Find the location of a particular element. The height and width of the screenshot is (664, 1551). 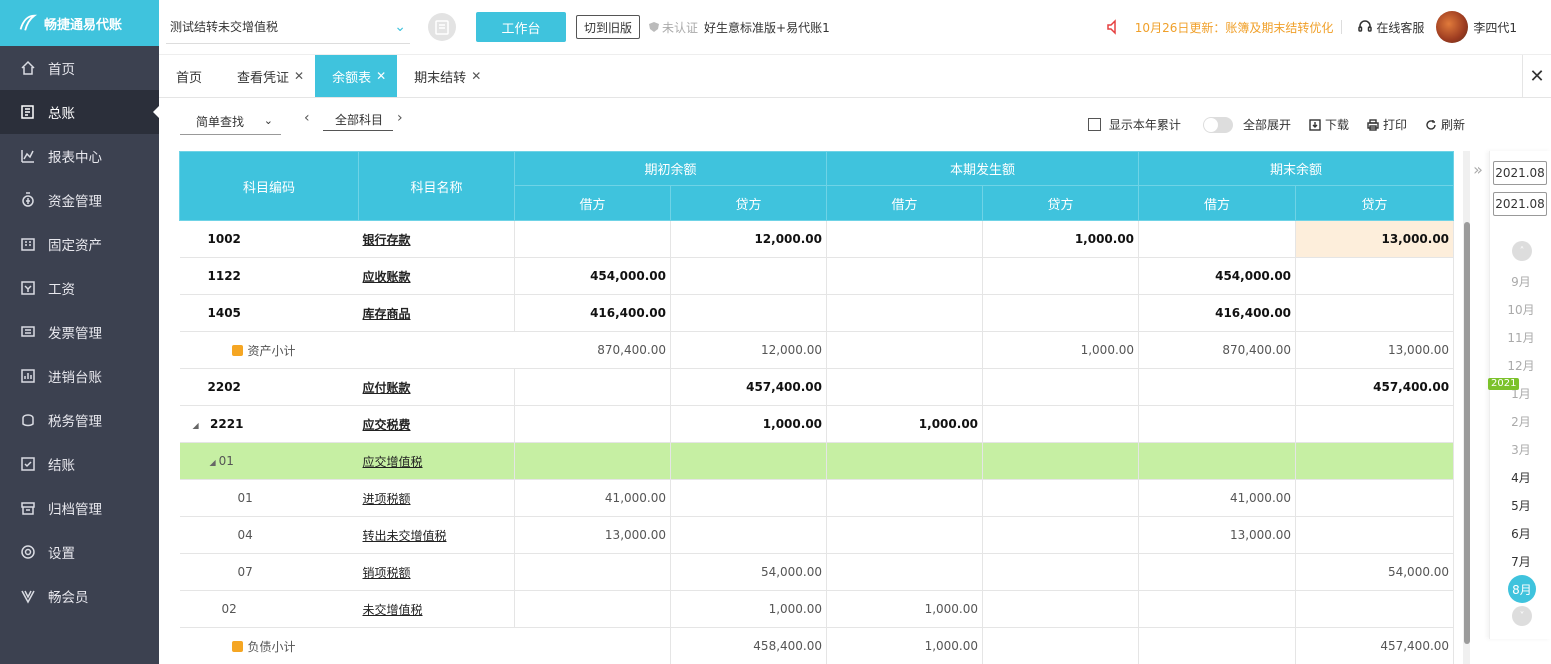

account-name-link: 库存商品 is located at coordinates (387, 314).